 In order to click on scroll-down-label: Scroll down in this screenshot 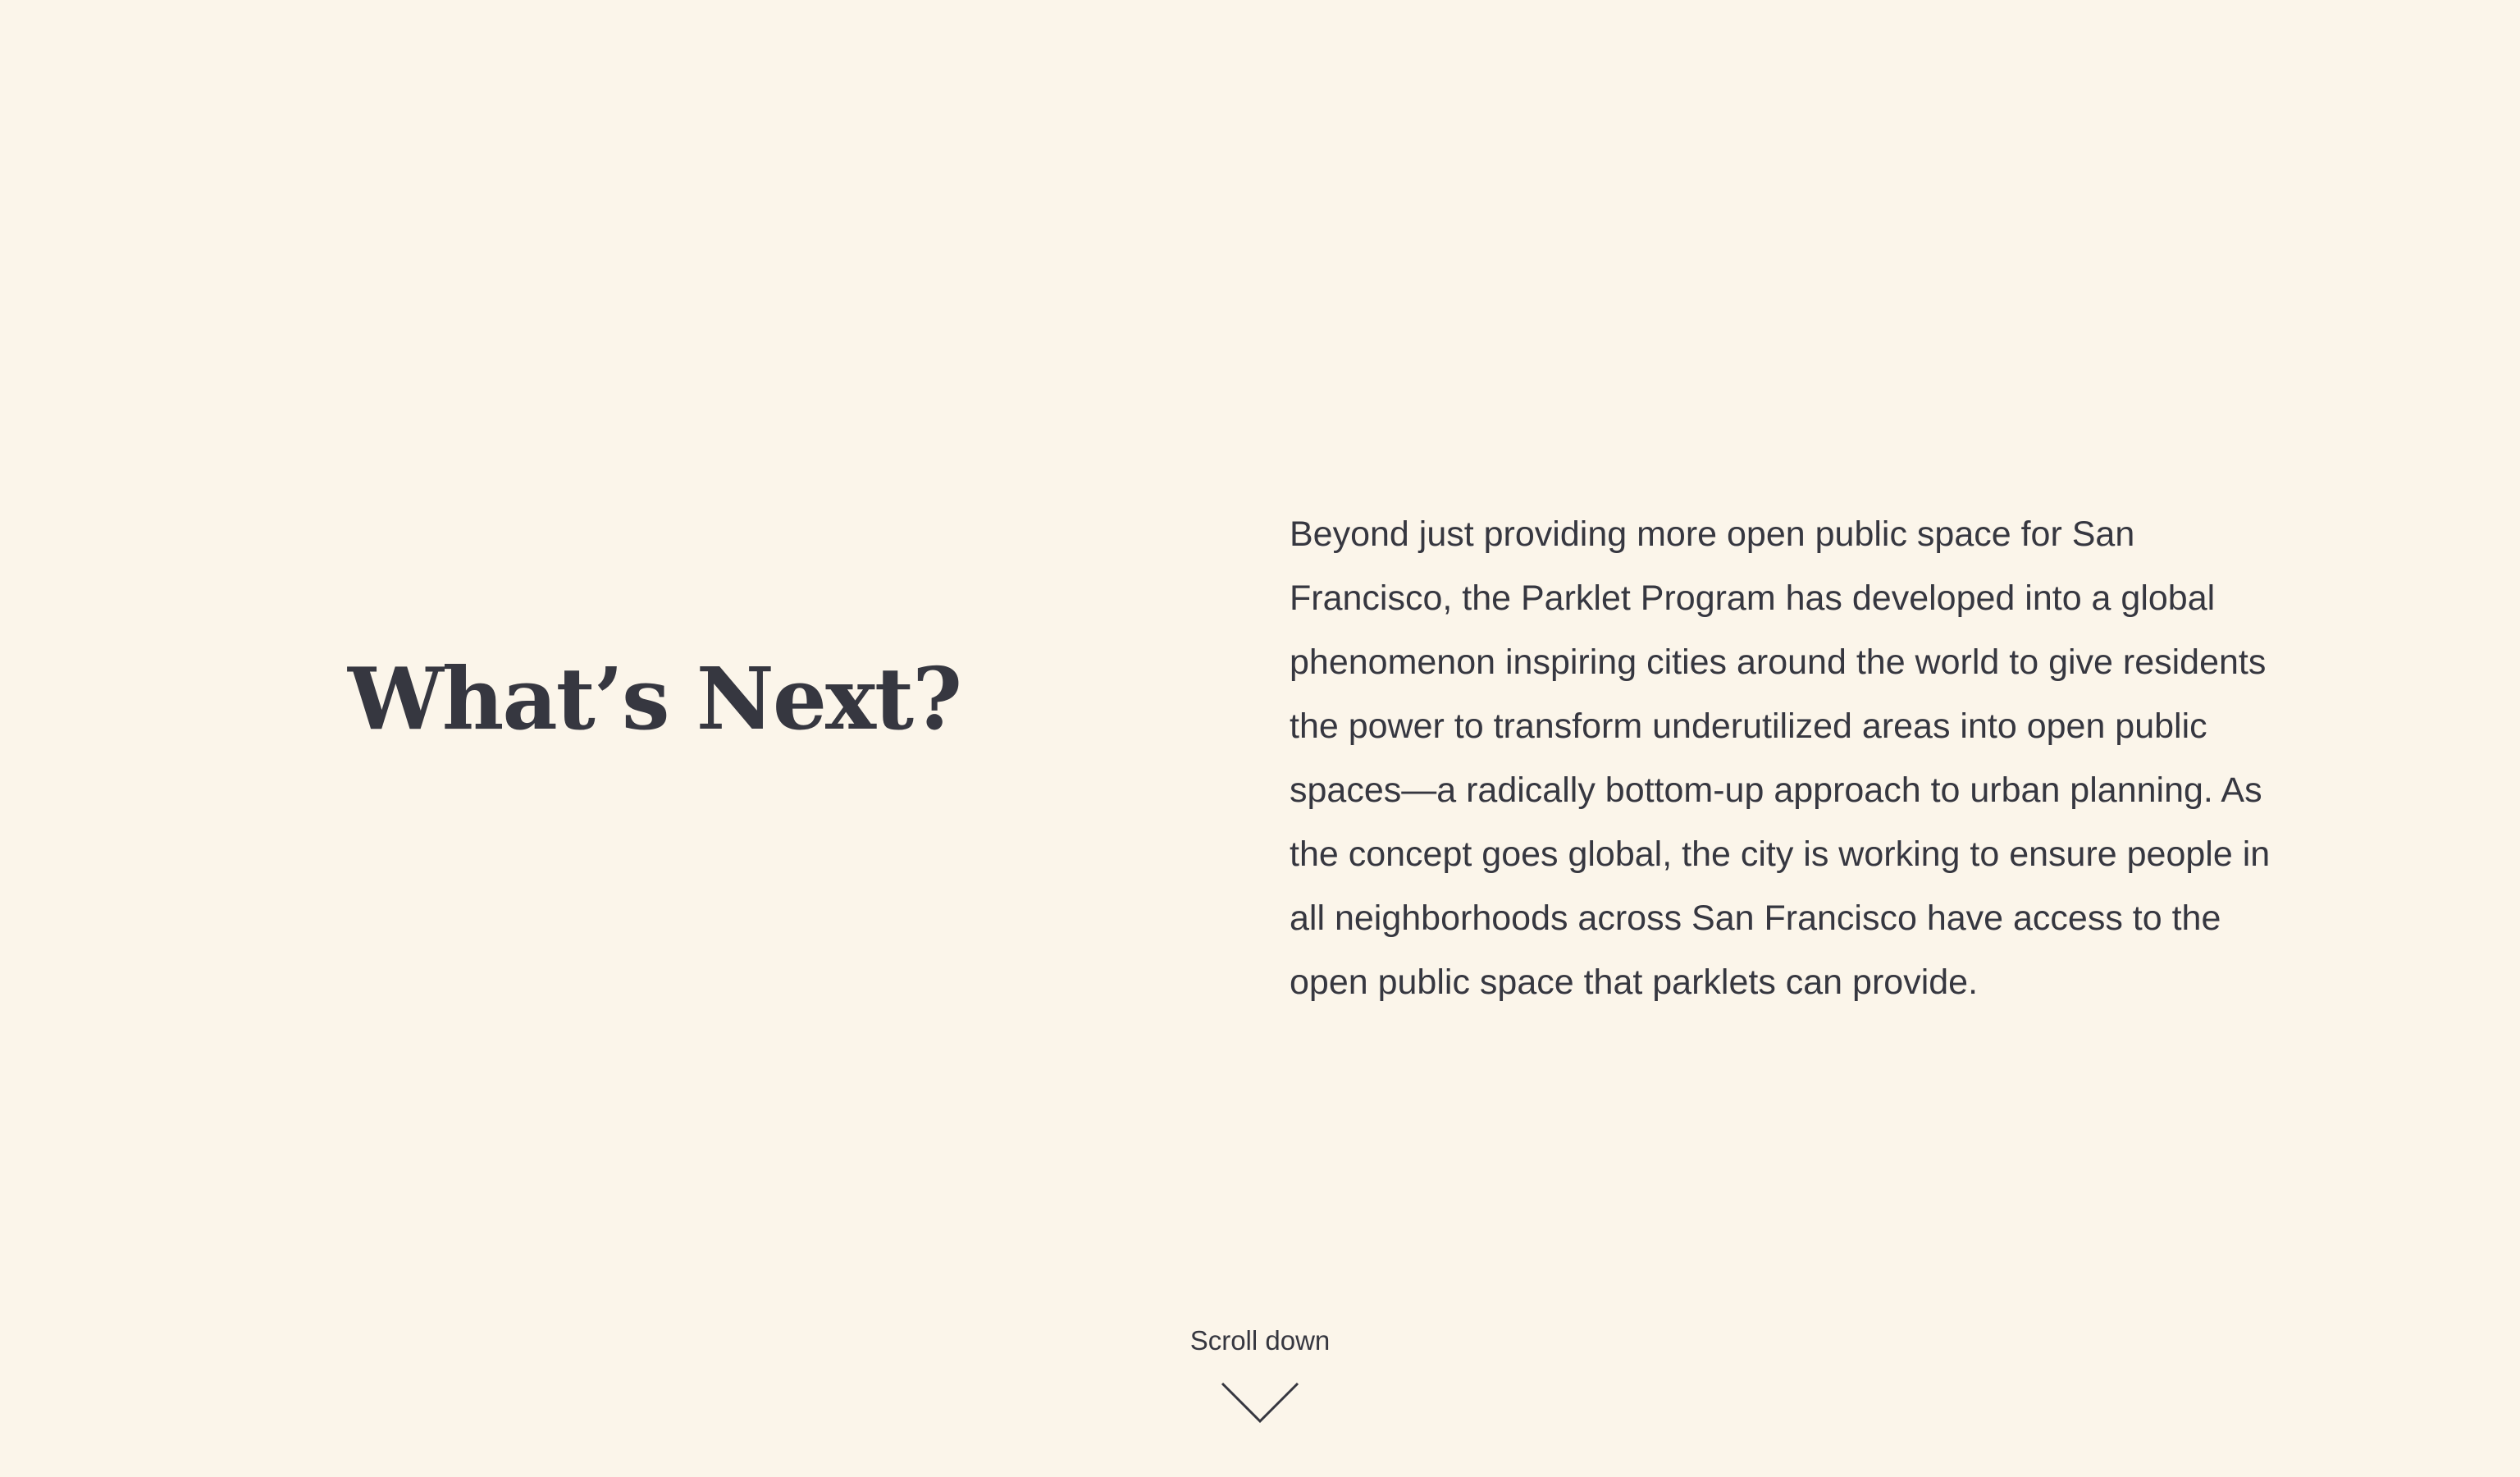, I will do `click(1260, 1341)`.